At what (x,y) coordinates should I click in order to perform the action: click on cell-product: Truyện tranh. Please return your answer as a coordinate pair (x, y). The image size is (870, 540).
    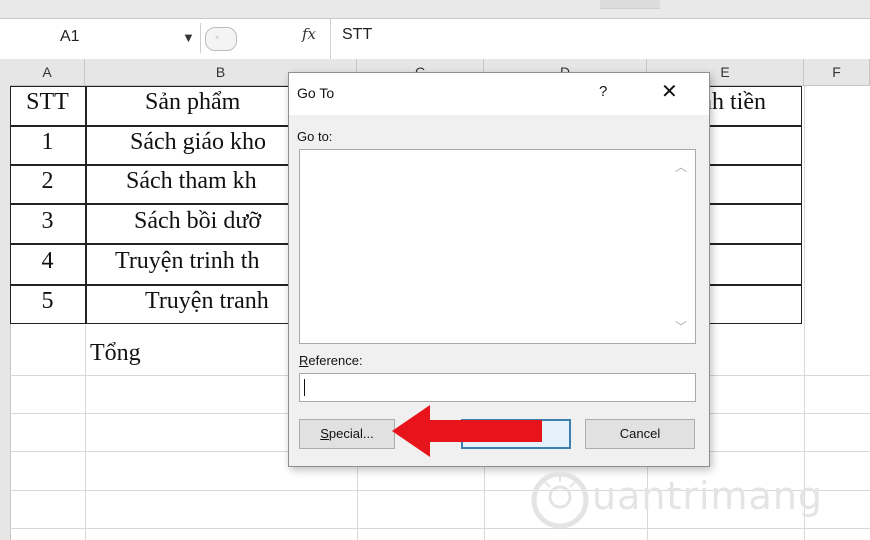
    Looking at the image, I should click on (222, 301).